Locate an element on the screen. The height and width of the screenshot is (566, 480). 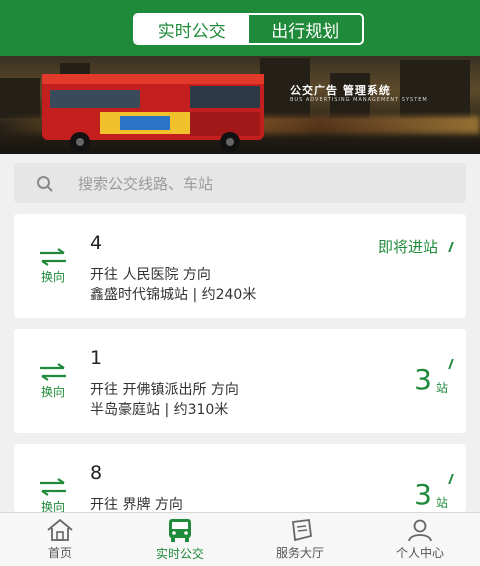
banner-title: 公交广告 管理系统 is located at coordinates (340, 90).